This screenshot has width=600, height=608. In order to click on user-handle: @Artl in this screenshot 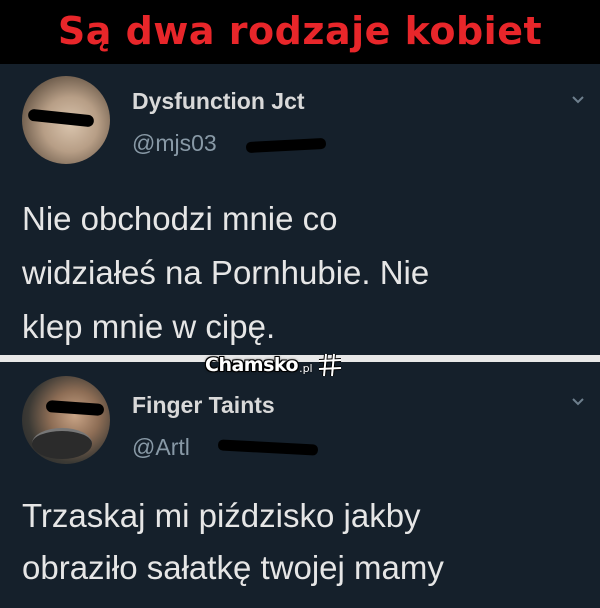, I will do `click(161, 447)`.